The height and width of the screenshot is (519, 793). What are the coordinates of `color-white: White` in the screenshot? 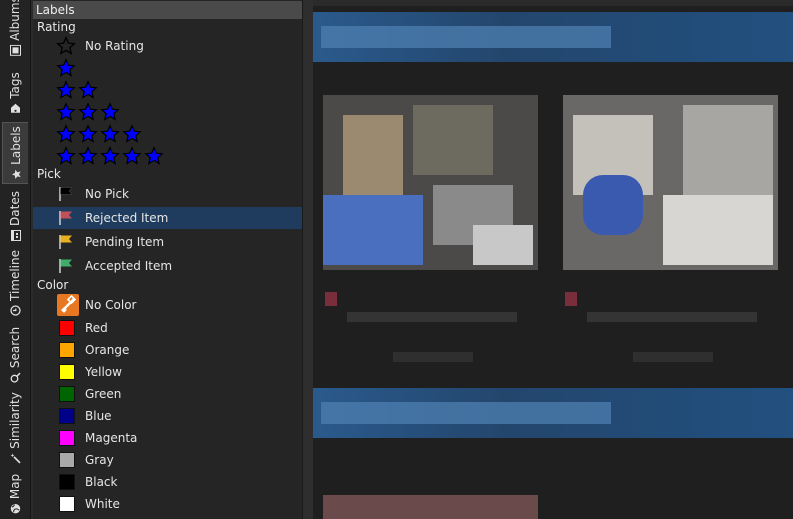 It's located at (167, 504).